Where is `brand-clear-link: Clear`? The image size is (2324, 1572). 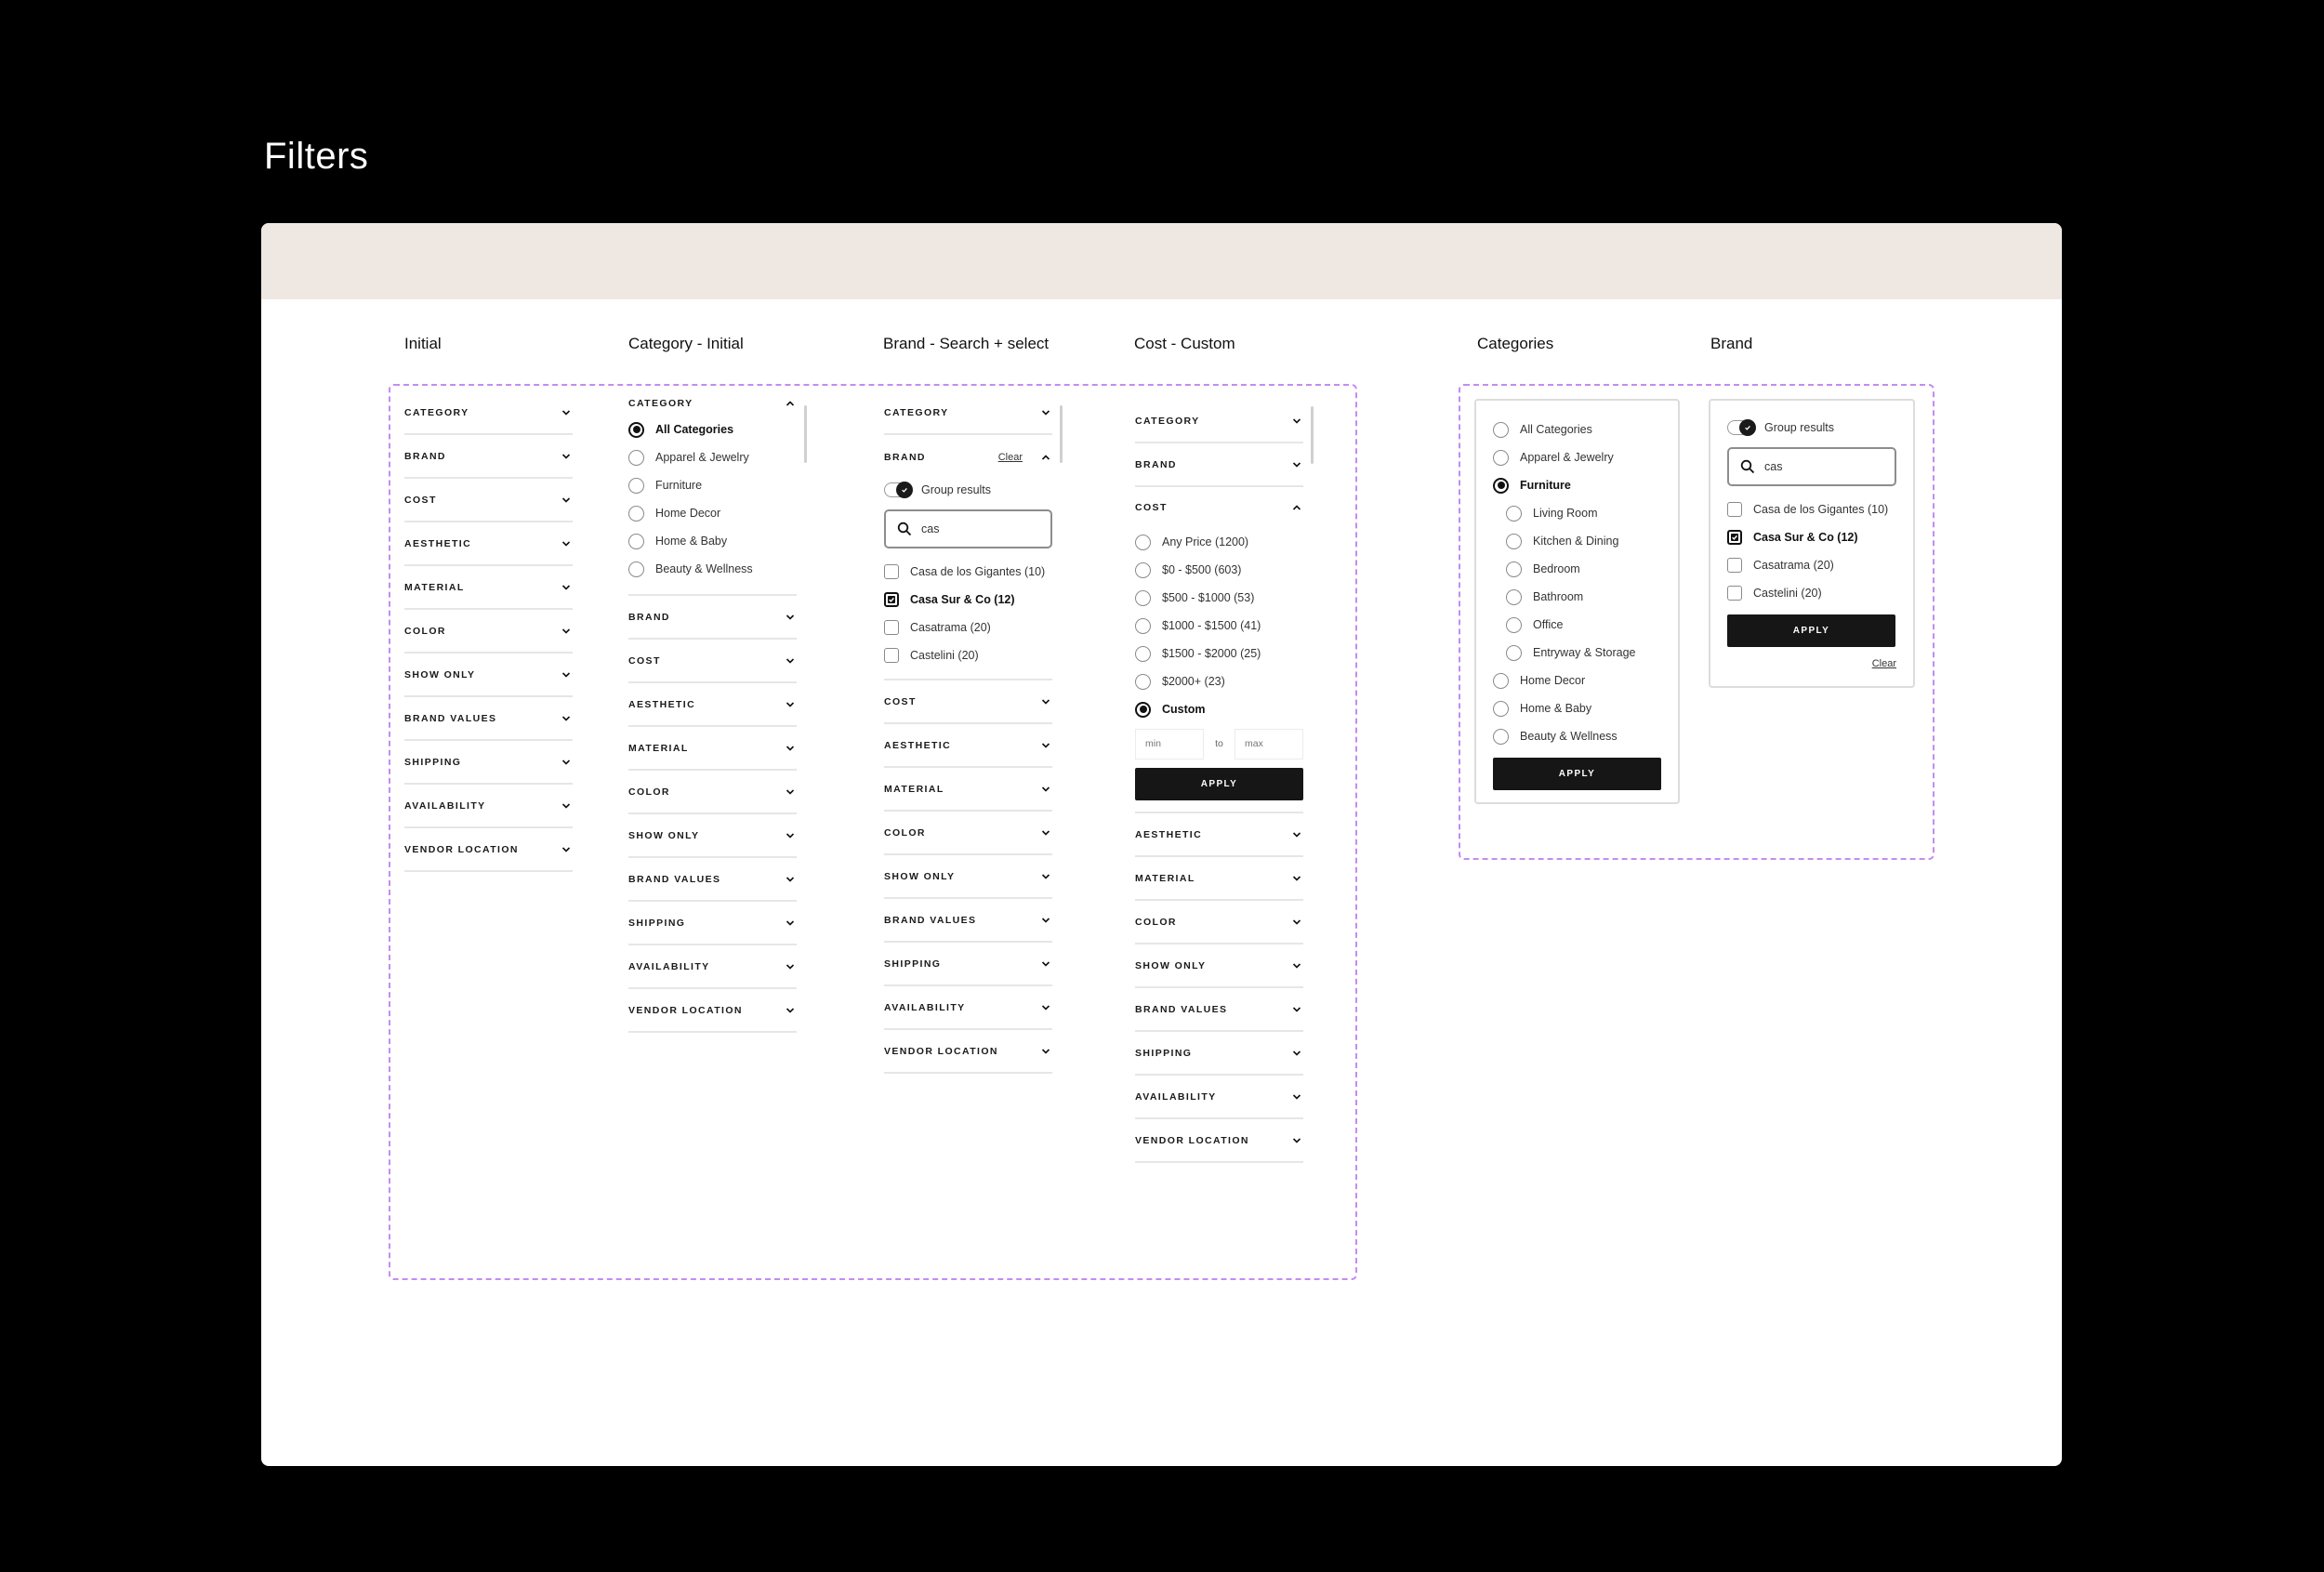
brand-clear-link: Clear is located at coordinates (1811, 663).